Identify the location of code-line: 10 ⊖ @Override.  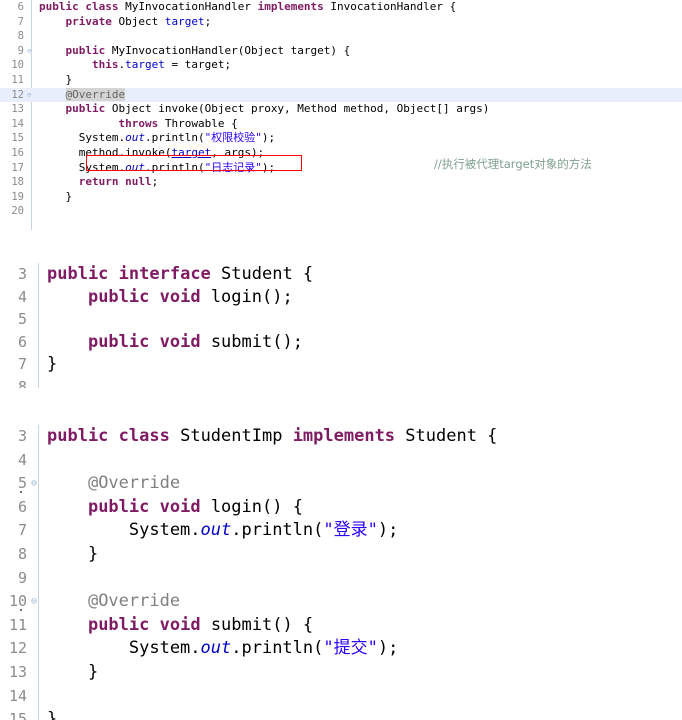
(341, 602).